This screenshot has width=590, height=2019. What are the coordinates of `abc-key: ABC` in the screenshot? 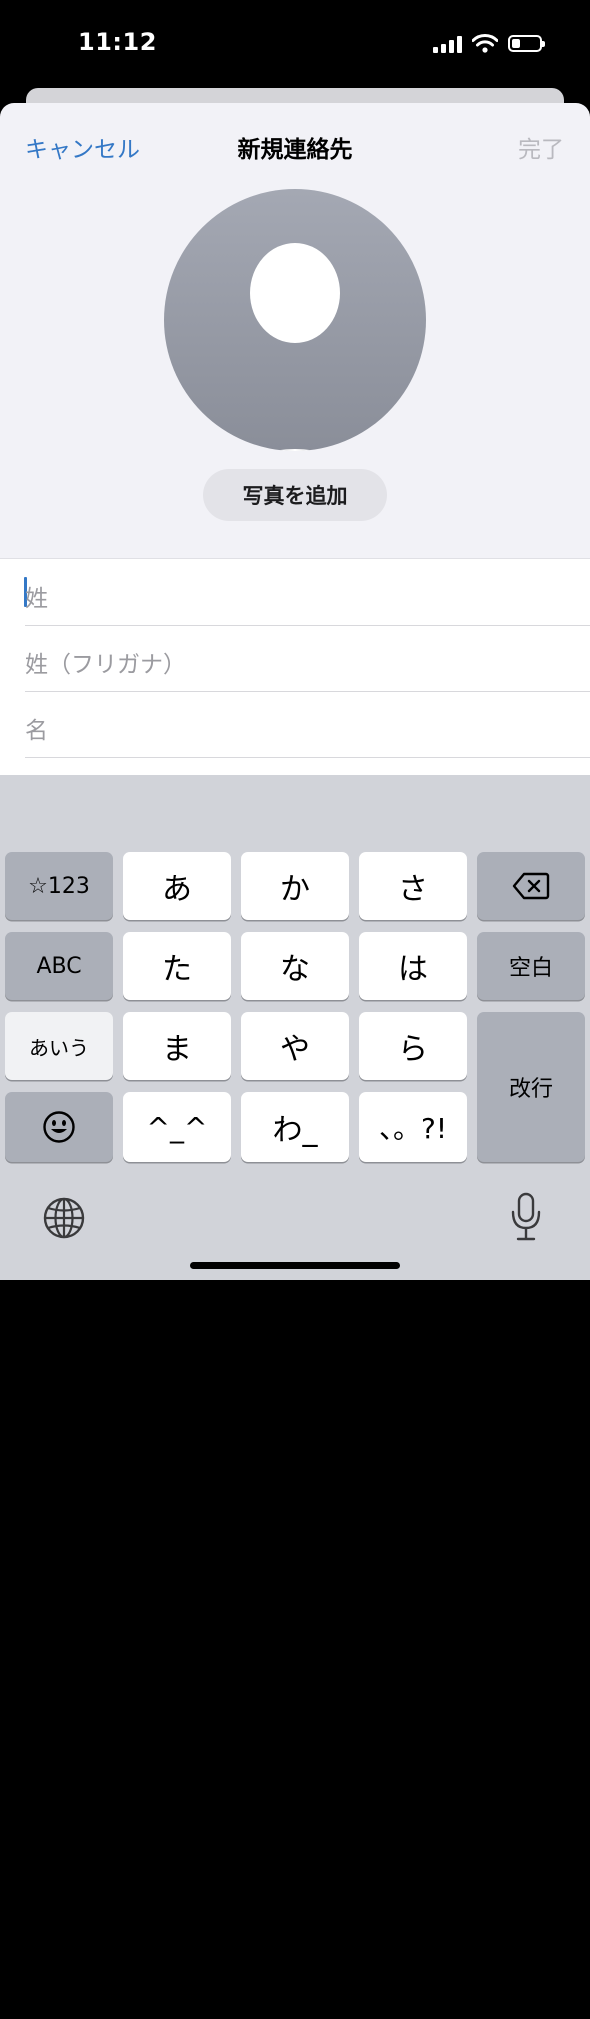 It's located at (59, 966).